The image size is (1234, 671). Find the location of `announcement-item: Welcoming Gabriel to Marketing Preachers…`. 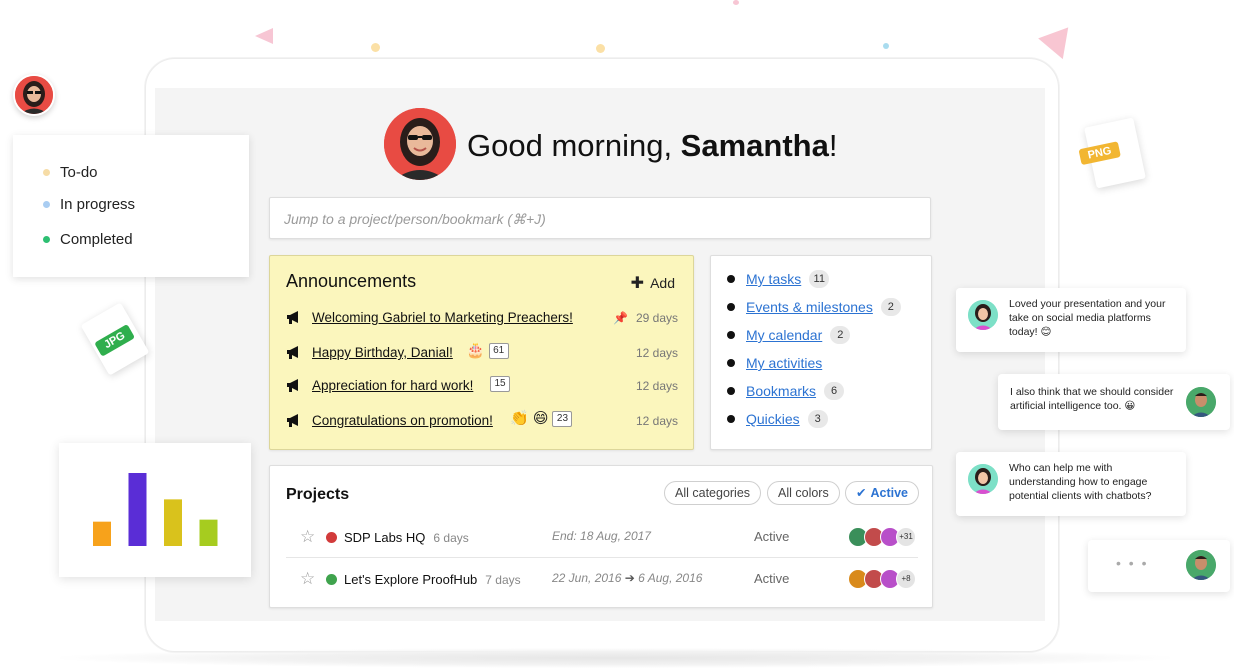

announcement-item: Welcoming Gabriel to Marketing Preachers… is located at coordinates (482, 319).